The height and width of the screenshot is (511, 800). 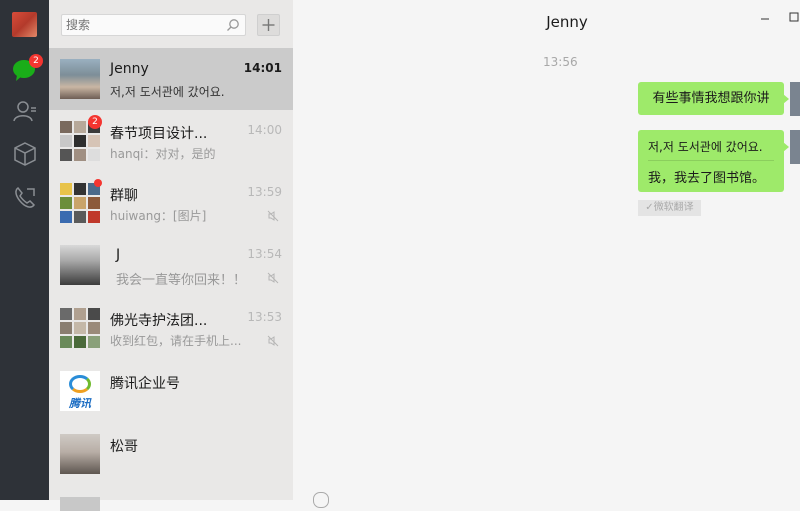 I want to click on unread-dot, so click(x=98, y=183).